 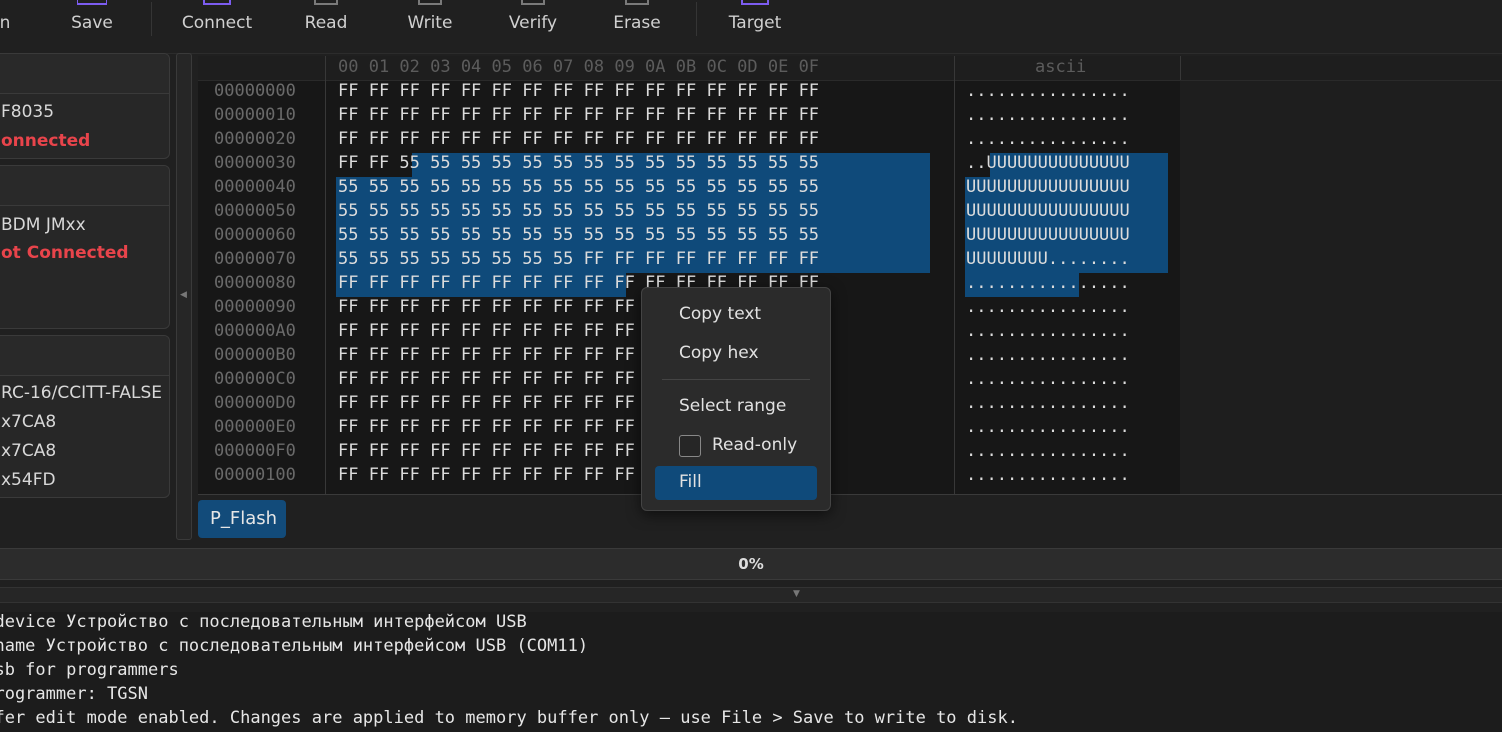 I want to click on row-address: 000000E0, so click(x=255, y=427).